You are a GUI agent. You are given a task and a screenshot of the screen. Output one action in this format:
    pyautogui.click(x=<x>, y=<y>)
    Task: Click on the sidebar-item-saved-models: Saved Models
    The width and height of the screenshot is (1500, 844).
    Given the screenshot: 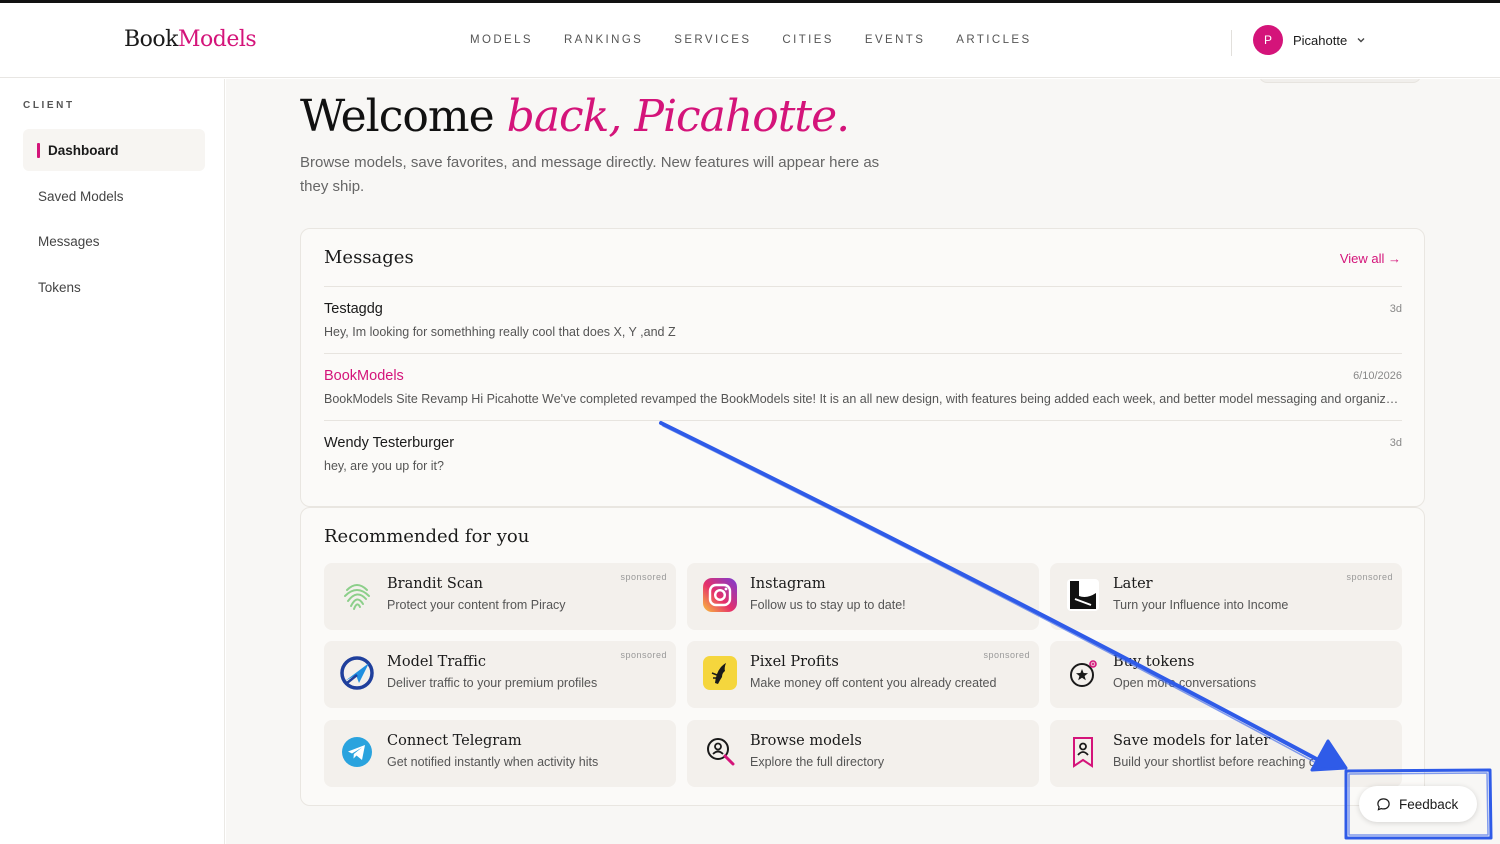 What is the action you would take?
    pyautogui.click(x=114, y=196)
    